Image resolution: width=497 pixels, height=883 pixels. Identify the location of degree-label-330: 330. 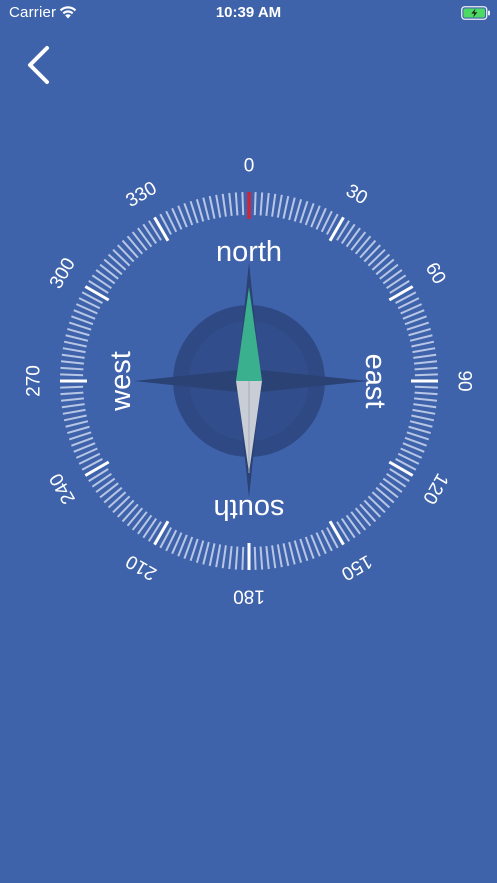
(142, 195).